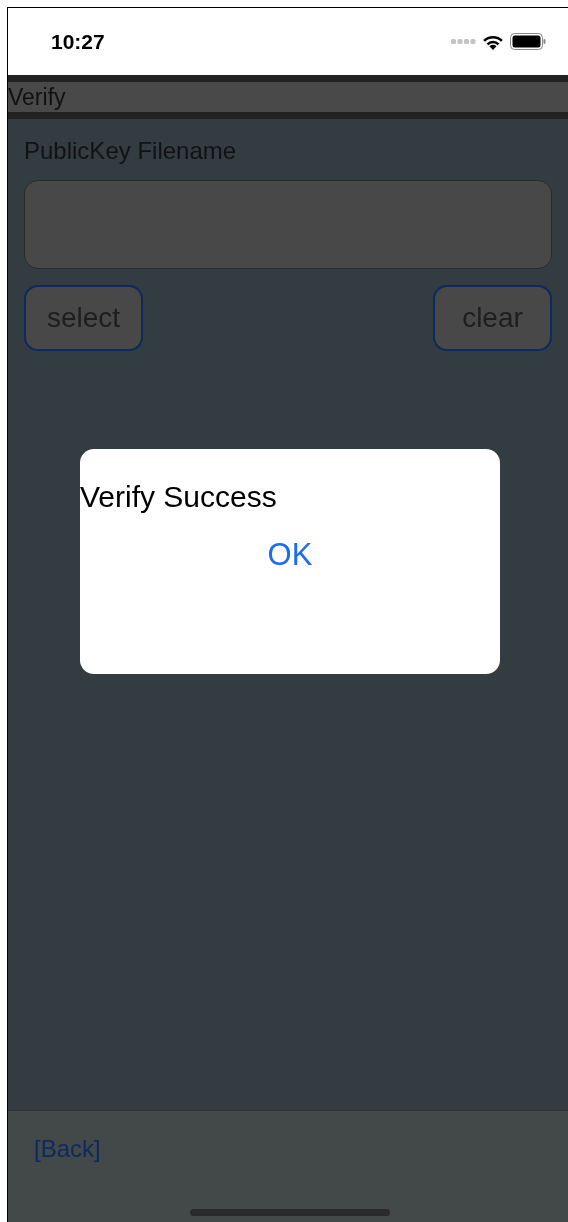  Describe the element at coordinates (463, 41) in the screenshot. I see `signal-icon` at that location.